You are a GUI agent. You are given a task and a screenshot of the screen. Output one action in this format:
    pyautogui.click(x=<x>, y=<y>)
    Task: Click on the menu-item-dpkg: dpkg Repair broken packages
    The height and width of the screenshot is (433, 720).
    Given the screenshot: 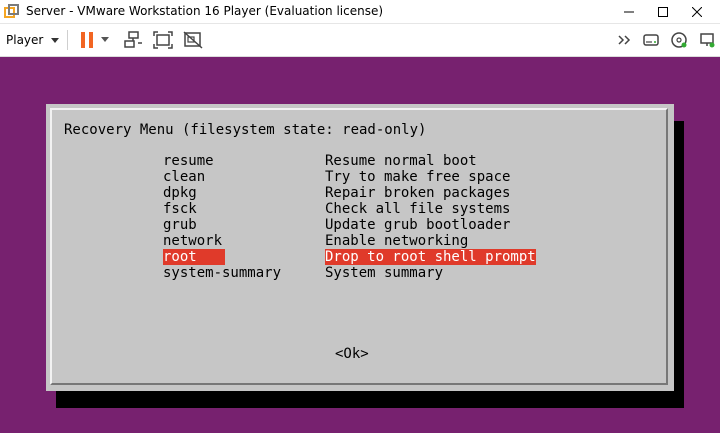 What is the action you would take?
    pyautogui.click(x=356, y=193)
    